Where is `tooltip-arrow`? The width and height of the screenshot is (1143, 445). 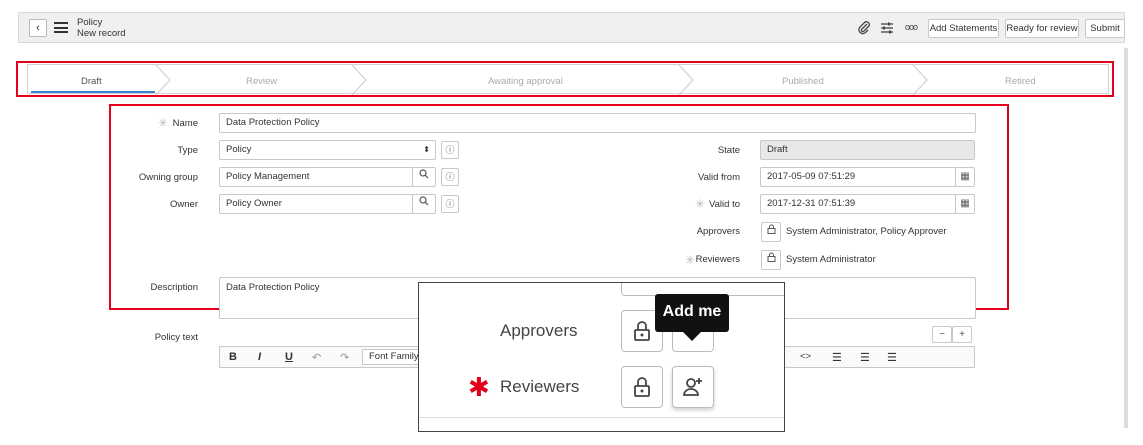
tooltip-arrow is located at coordinates (692, 336).